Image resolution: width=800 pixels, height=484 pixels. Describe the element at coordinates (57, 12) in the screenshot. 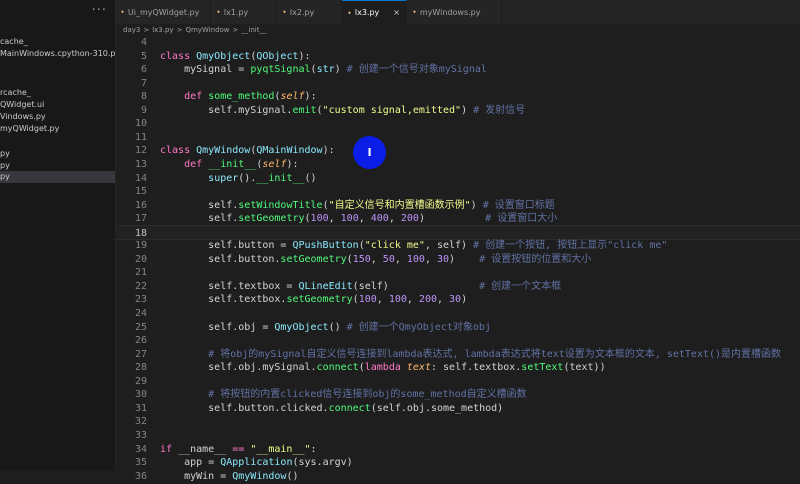

I see `sidebar-header: ···` at that location.